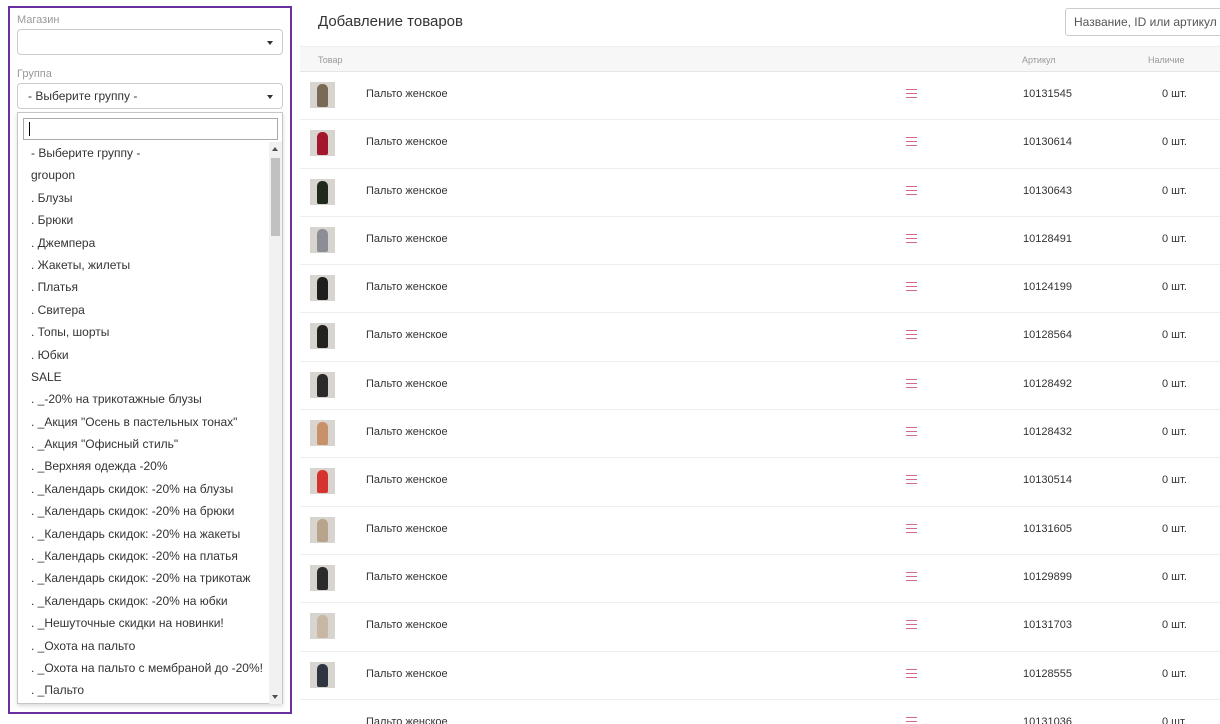 This screenshot has width=1220, height=724. What do you see at coordinates (275, 197) in the screenshot?
I see `scrollbar-thumb` at bounding box center [275, 197].